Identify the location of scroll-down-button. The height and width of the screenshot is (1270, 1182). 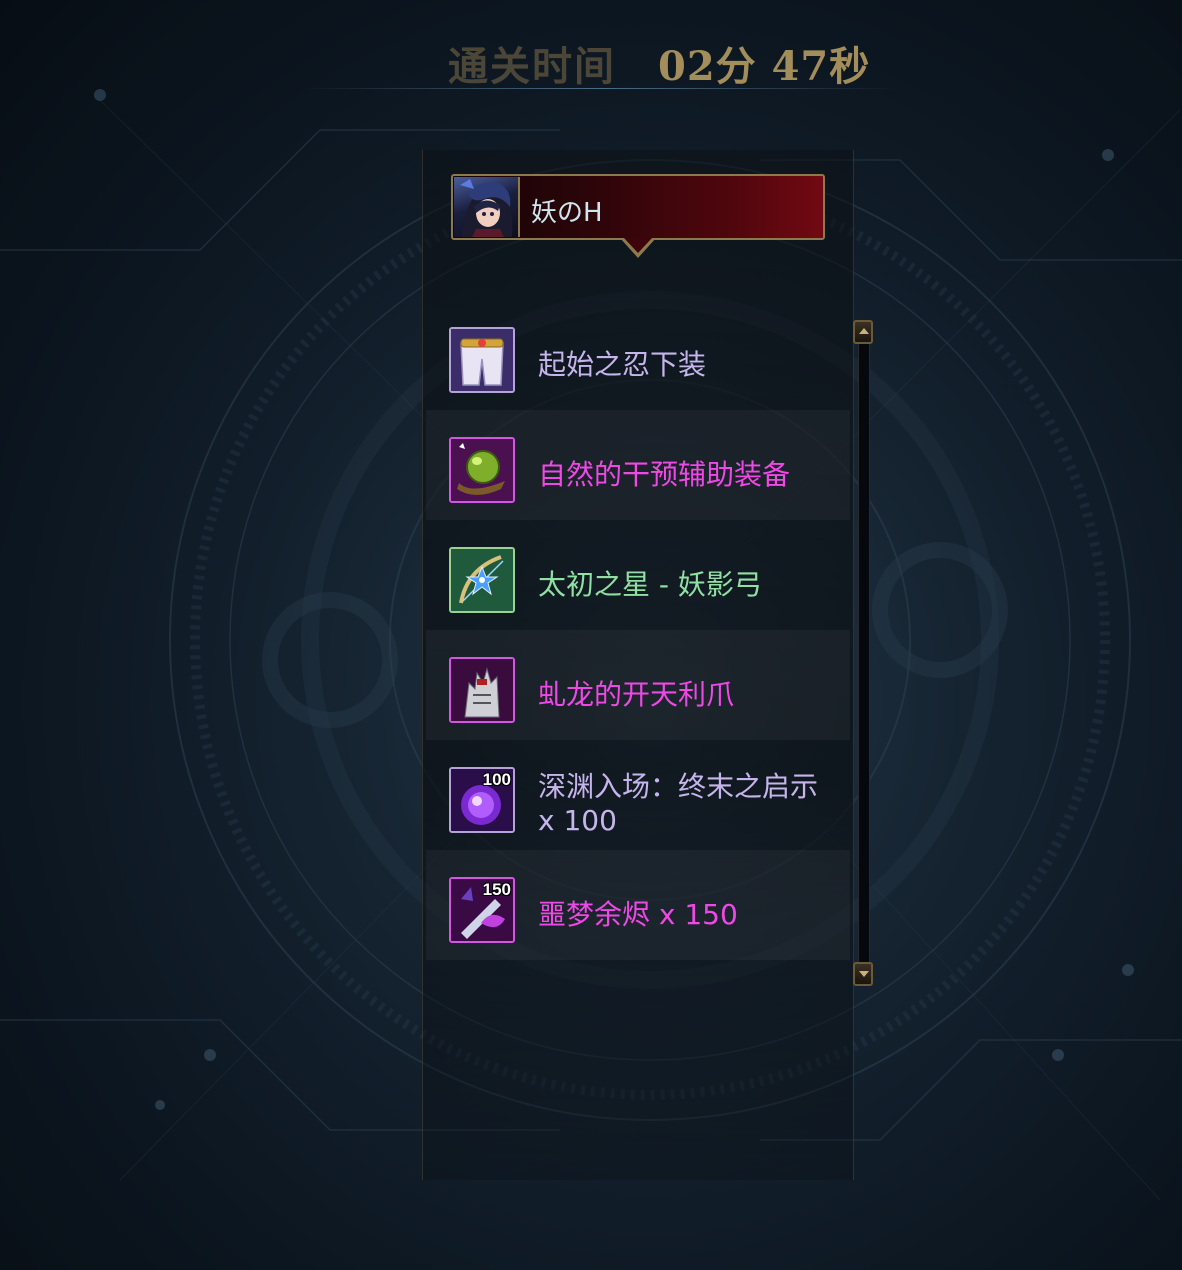
(863, 974).